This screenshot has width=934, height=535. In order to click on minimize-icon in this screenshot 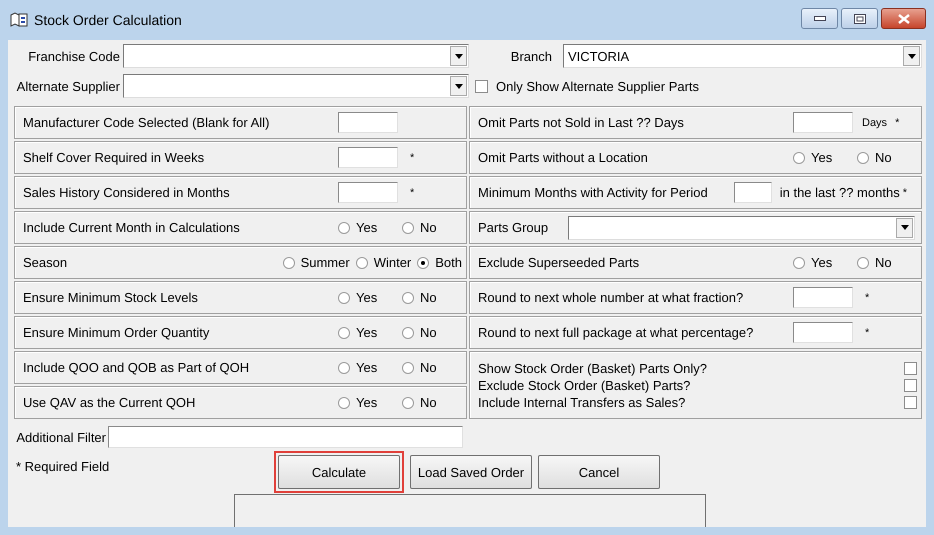, I will do `click(820, 18)`.